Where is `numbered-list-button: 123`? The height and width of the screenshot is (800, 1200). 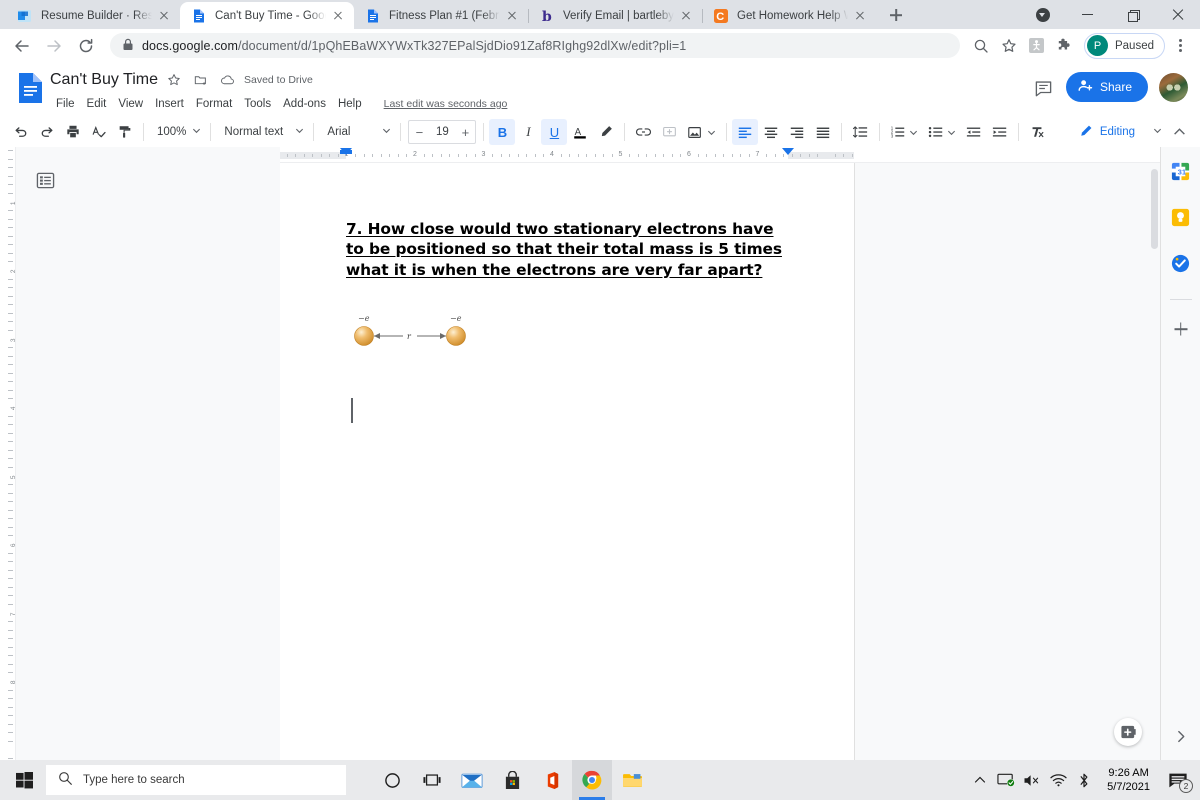 numbered-list-button: 123 is located at coordinates (904, 132).